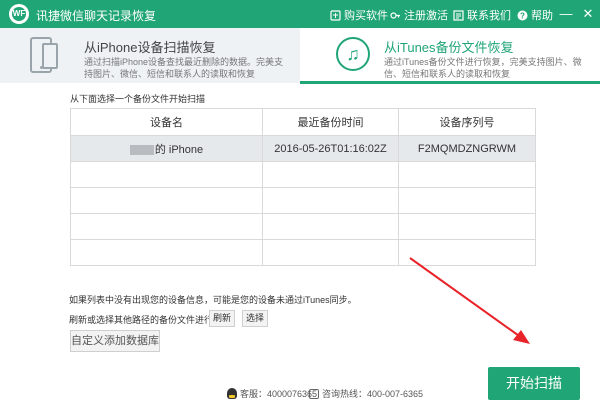 The height and width of the screenshot is (409, 600). I want to click on qq-support: 客服：4000076365, so click(272, 393).